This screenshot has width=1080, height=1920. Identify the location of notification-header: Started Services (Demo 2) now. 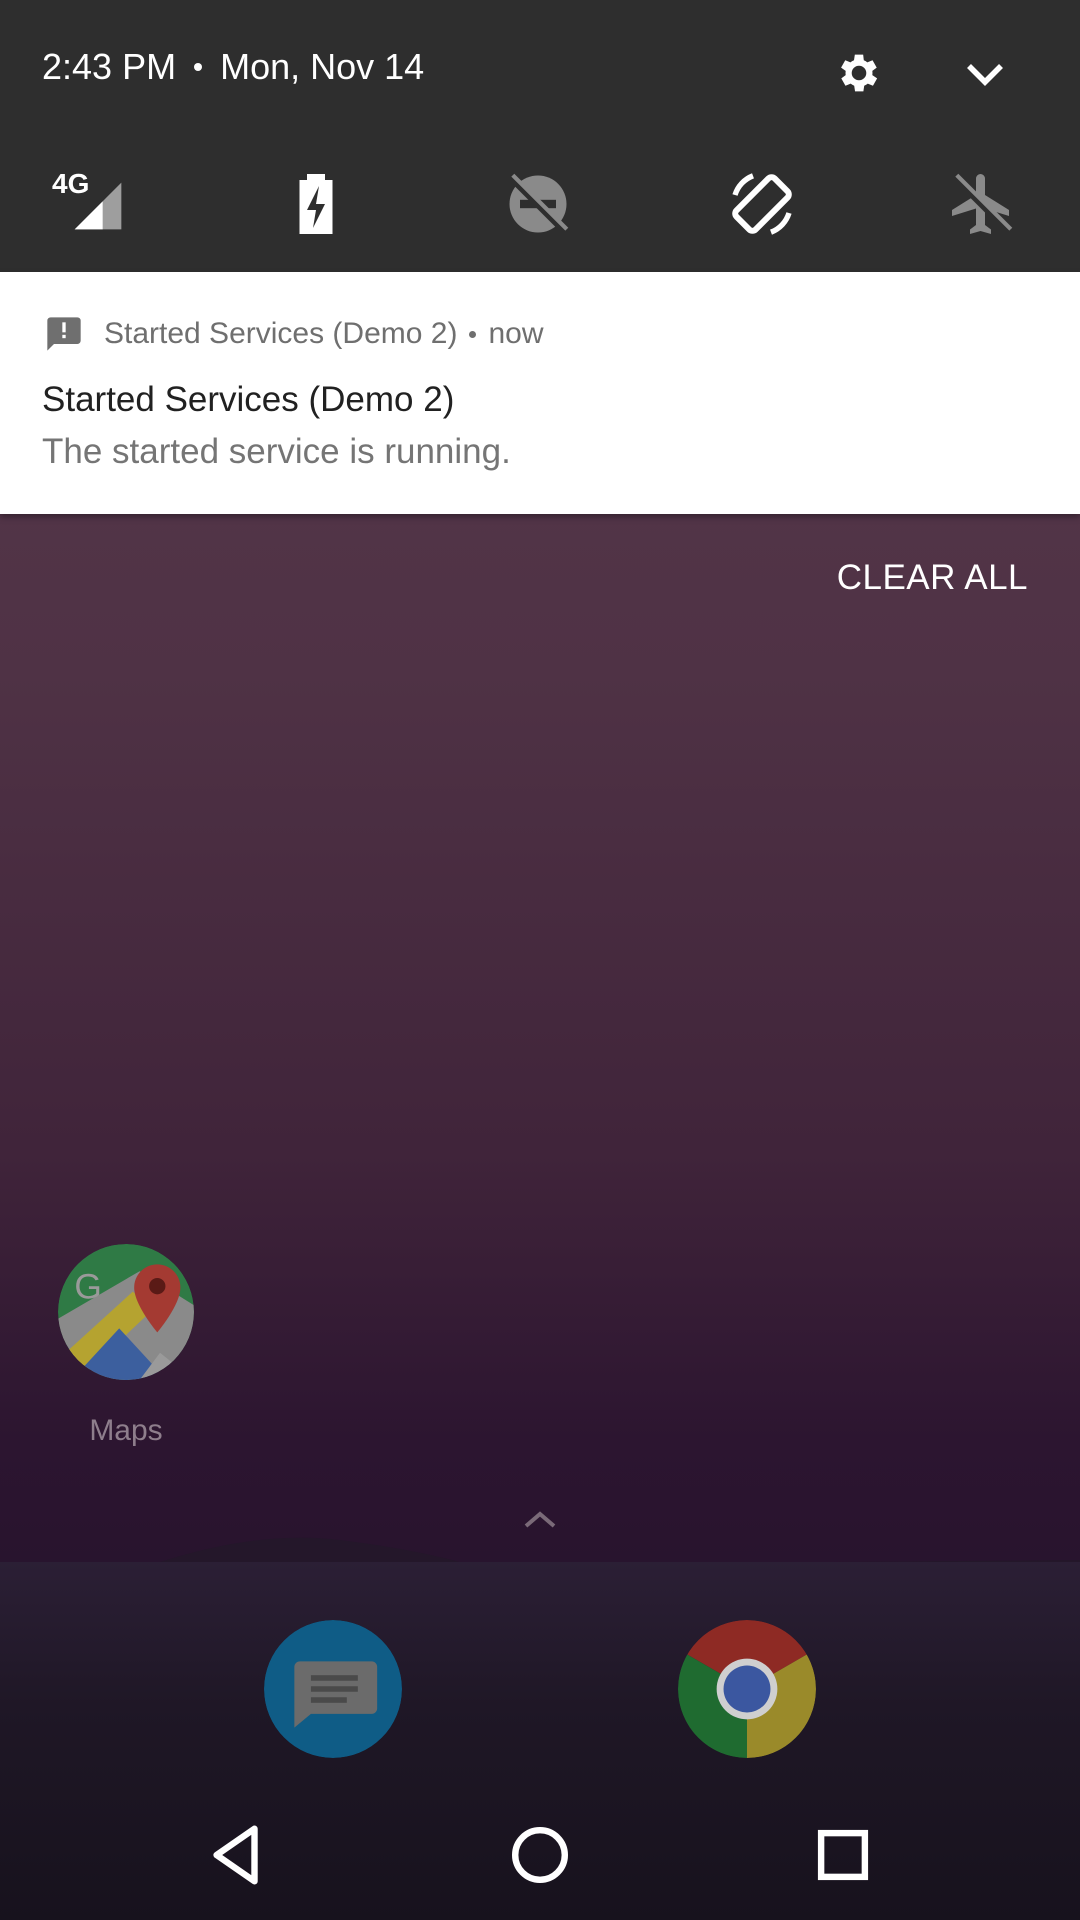
(294, 334).